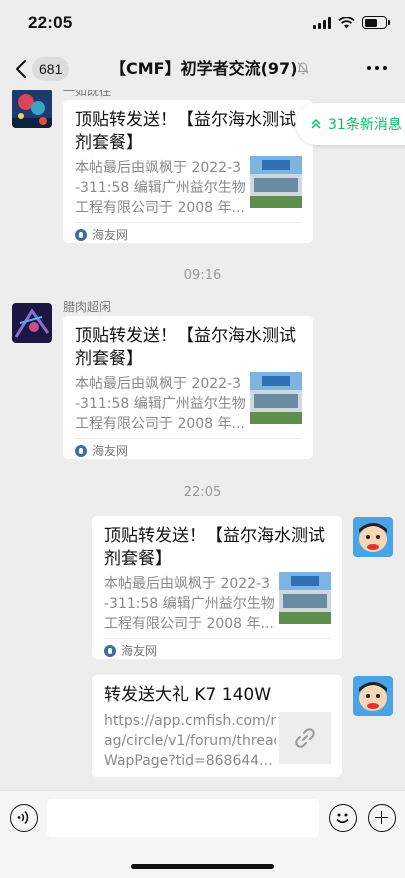 This screenshot has height=878, width=405. Describe the element at coordinates (202, 866) in the screenshot. I see `home-indicator` at that location.